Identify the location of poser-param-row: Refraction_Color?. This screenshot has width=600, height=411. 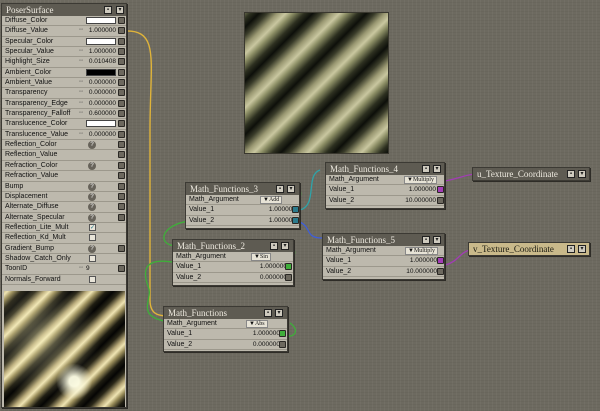
(64, 166).